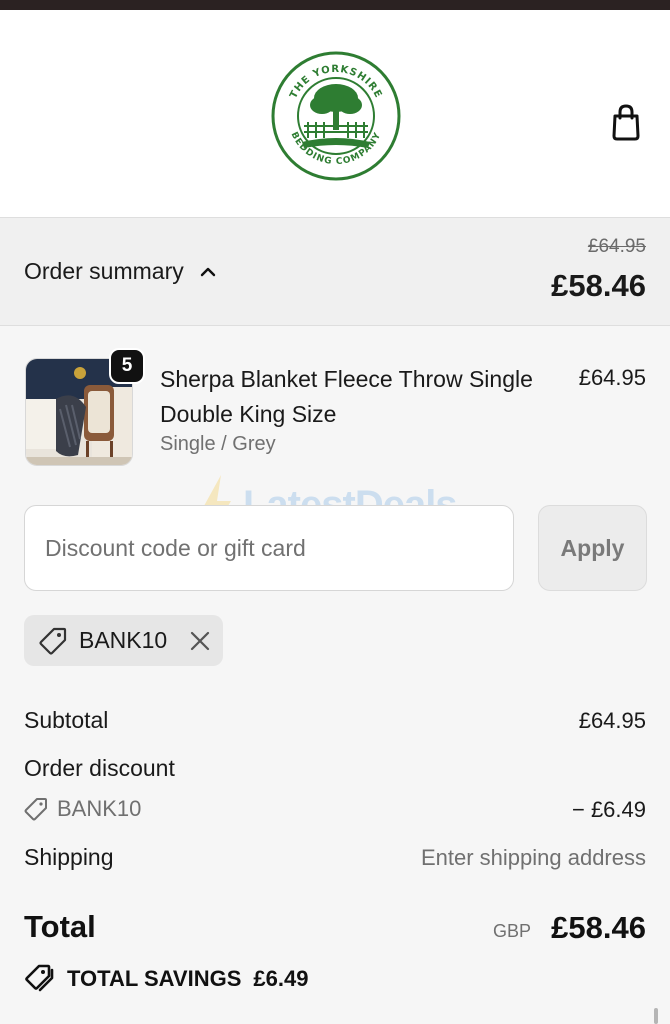 This screenshot has height=1024, width=670. What do you see at coordinates (592, 548) in the screenshot?
I see `apply-button: Apply` at bounding box center [592, 548].